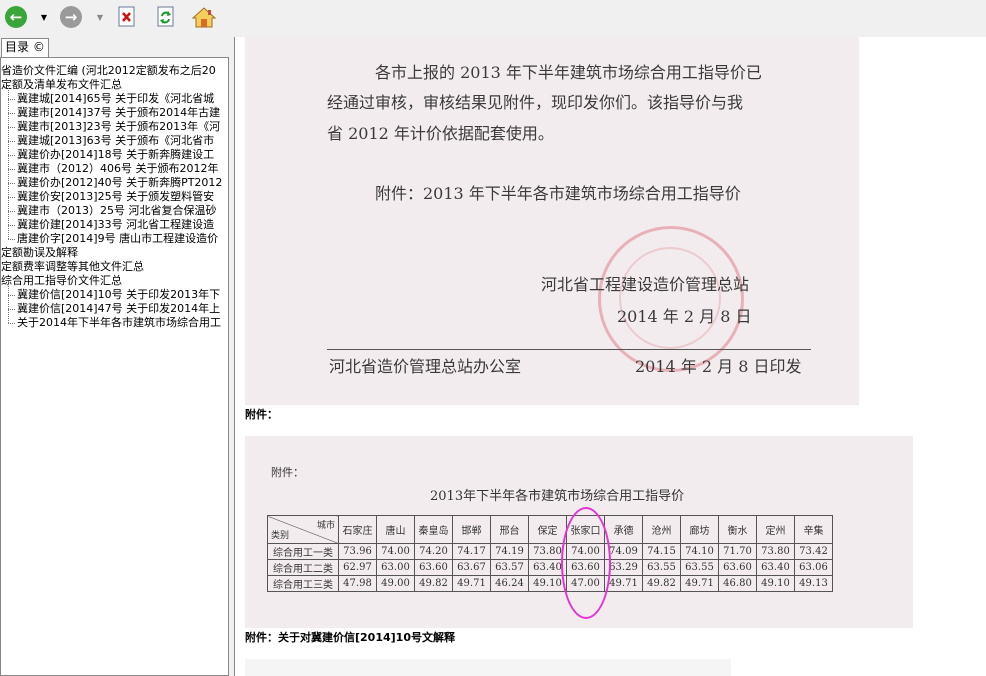 Image resolution: width=986 pixels, height=676 pixels. I want to click on city-header-cell: 定州, so click(775, 529).